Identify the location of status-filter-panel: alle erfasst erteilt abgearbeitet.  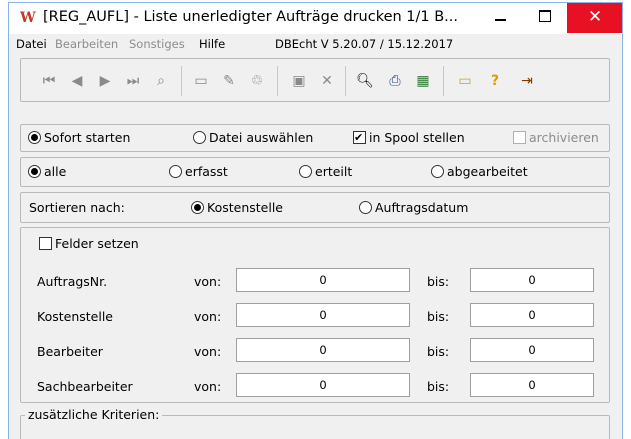
(315, 172).